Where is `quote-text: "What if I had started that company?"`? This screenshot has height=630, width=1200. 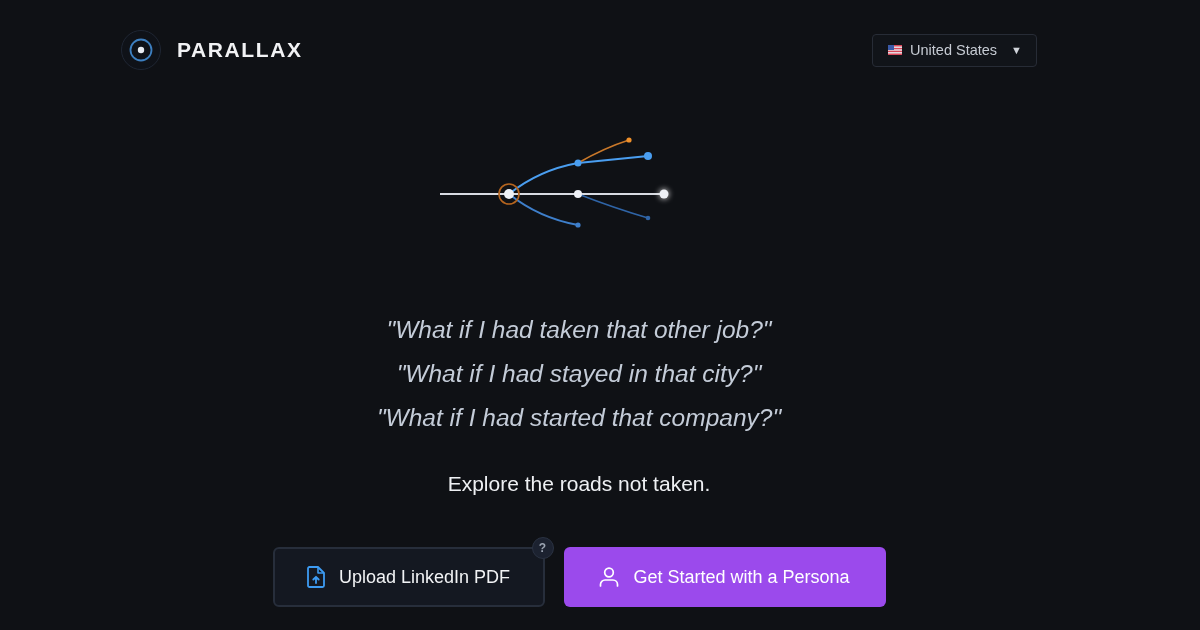
quote-text: "What if I had started that company?" is located at coordinates (579, 418).